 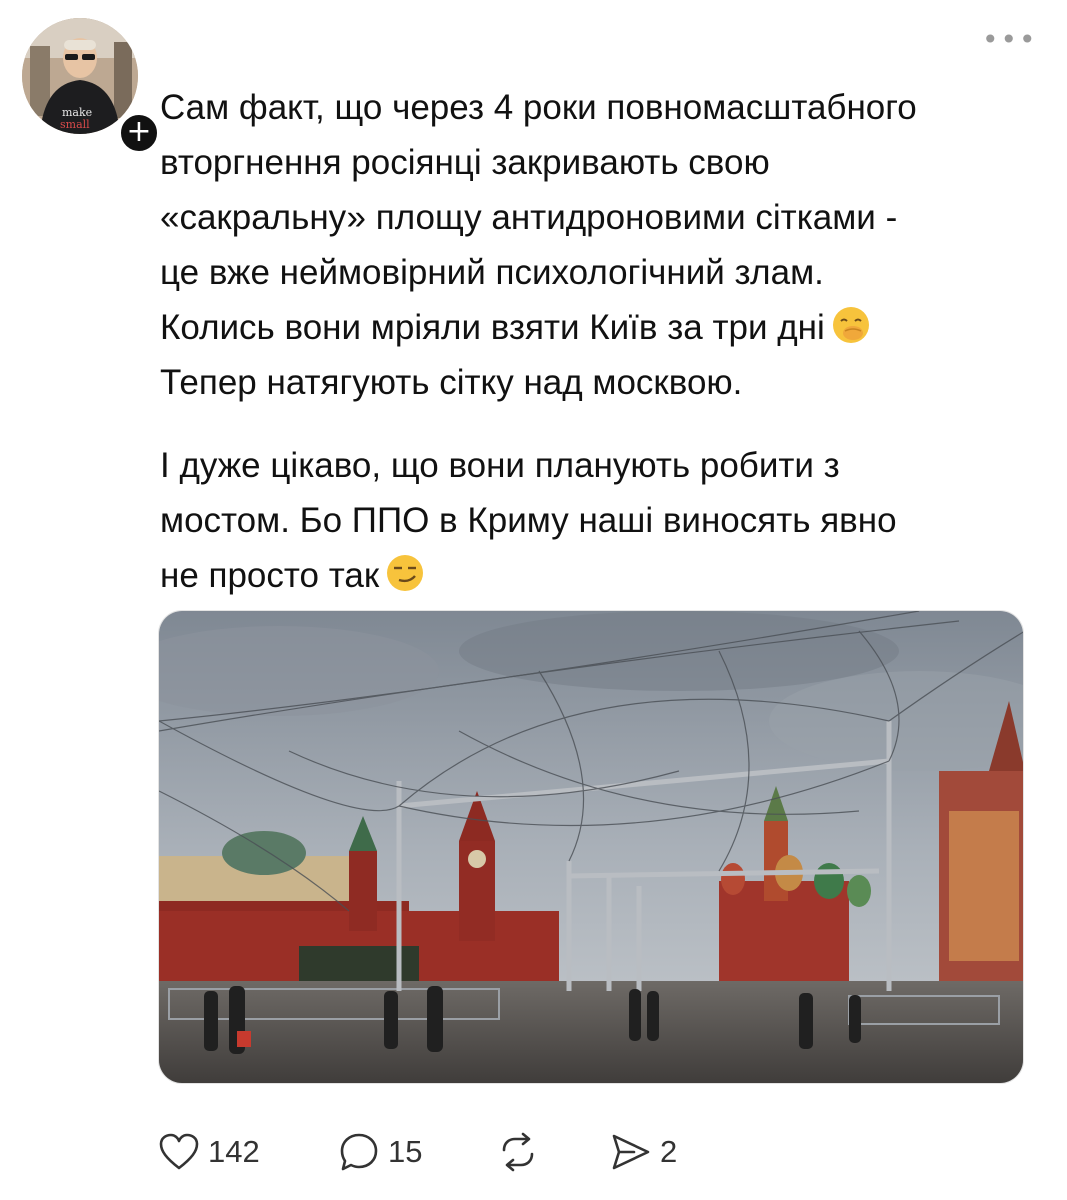 What do you see at coordinates (465, 162) in the screenshot?
I see `text-line: вторгнення росіянці закривають свою` at bounding box center [465, 162].